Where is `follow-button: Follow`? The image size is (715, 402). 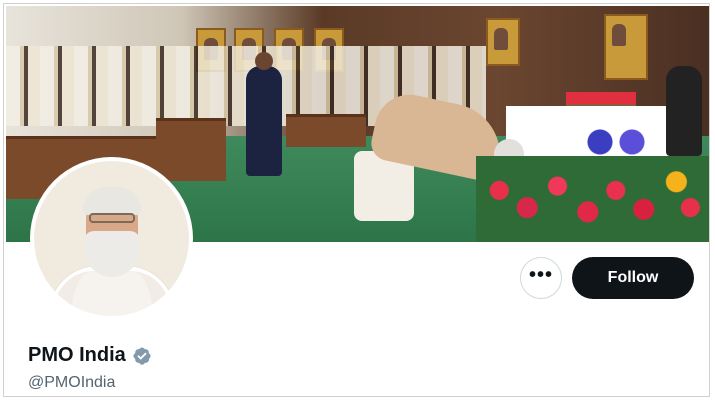 follow-button: Follow is located at coordinates (633, 278).